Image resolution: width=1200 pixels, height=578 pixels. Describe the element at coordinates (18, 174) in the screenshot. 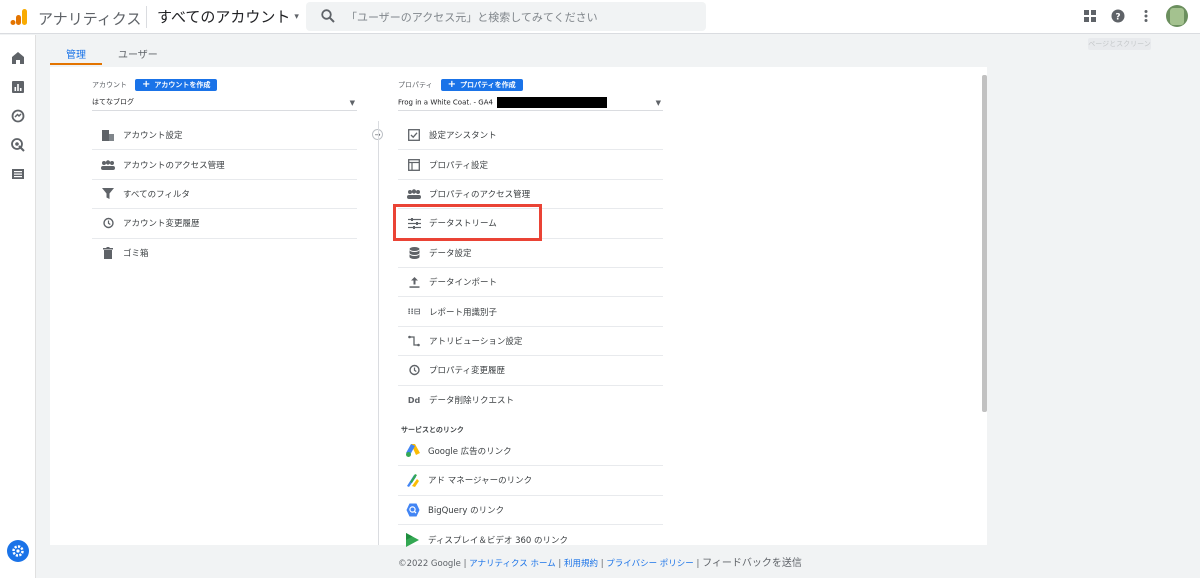

I see `configure-icon` at that location.